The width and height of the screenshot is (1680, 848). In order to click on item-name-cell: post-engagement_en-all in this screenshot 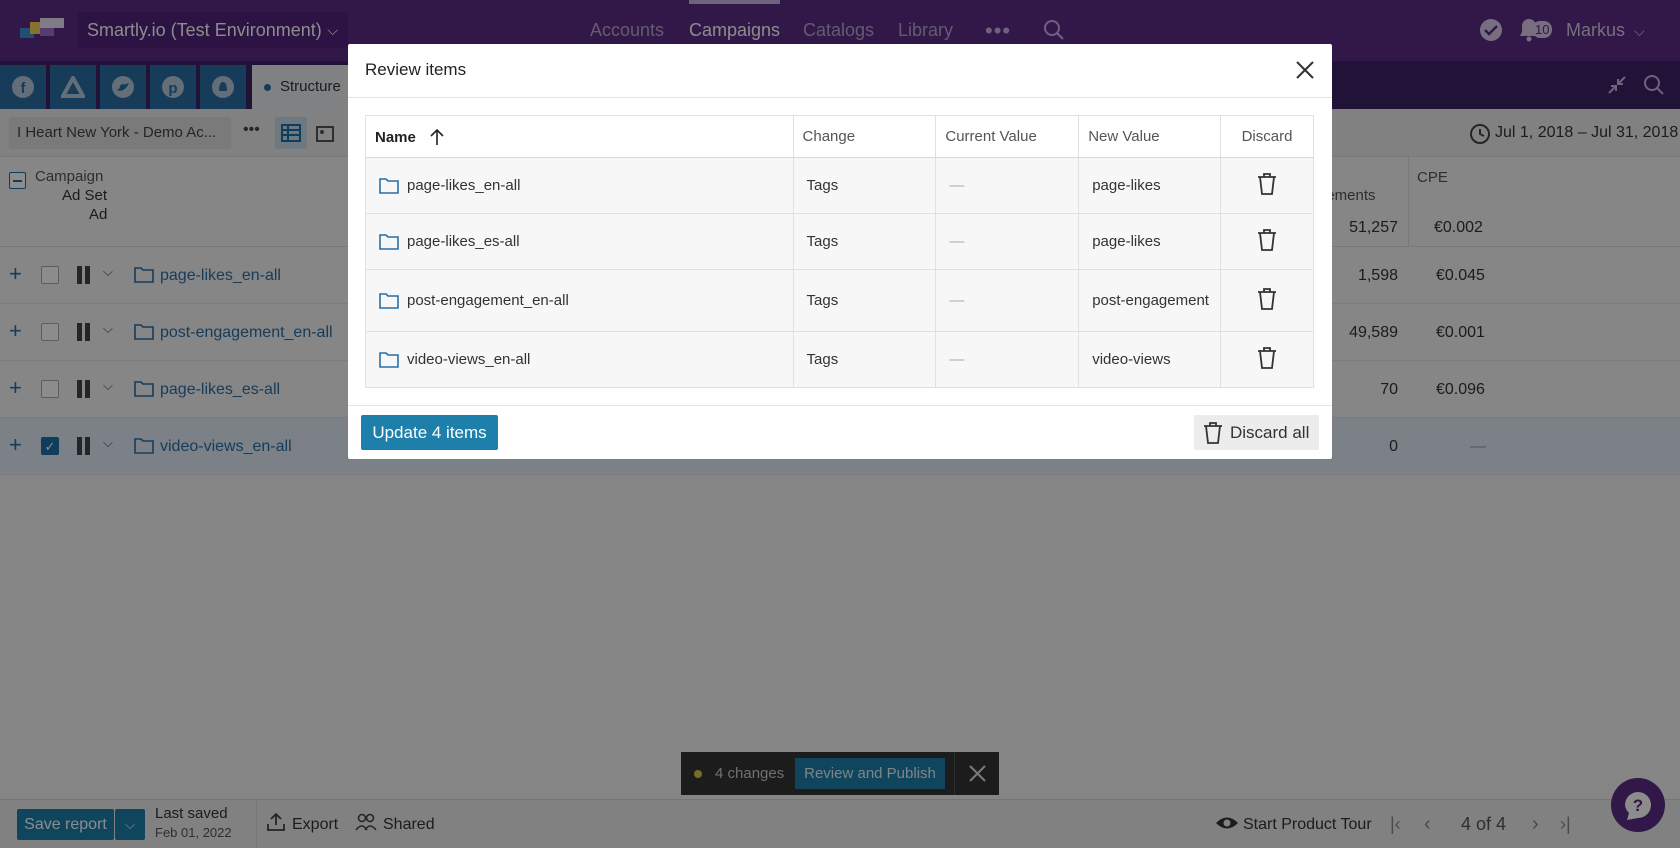, I will do `click(579, 300)`.